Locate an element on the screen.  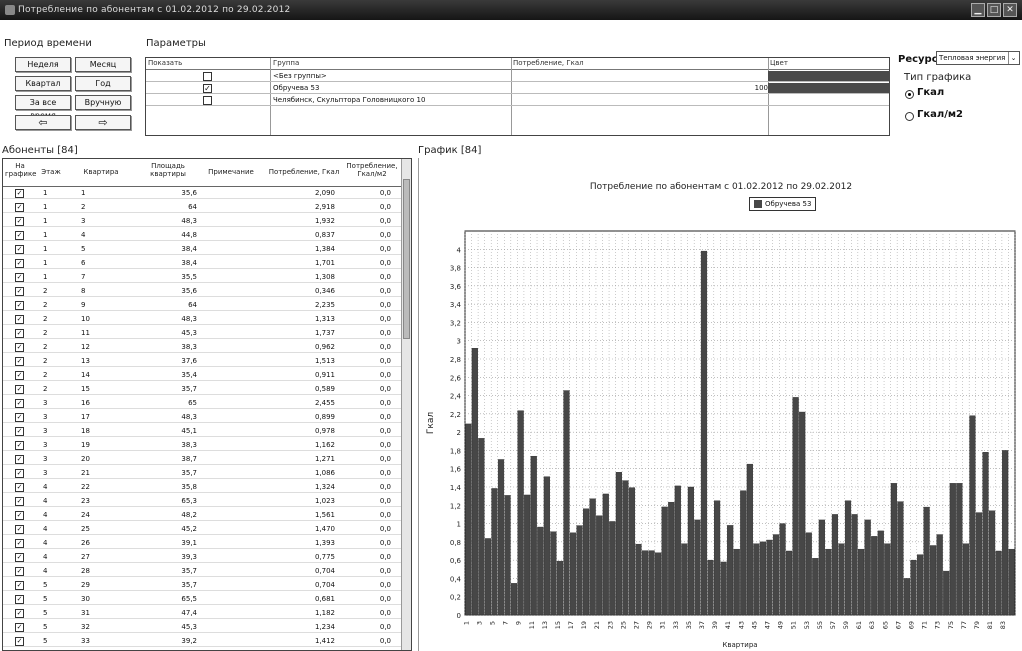
table-row: ✓ 1 6 38,4 1,701 0,0 is located at coordinates (203, 263).